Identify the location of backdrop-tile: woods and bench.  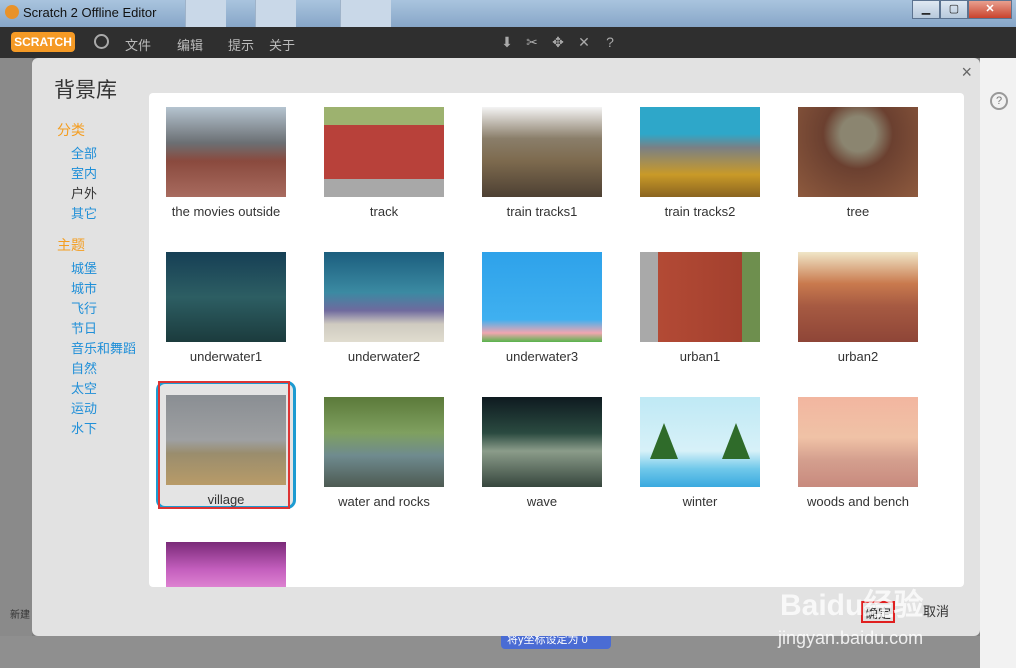
(858, 447).